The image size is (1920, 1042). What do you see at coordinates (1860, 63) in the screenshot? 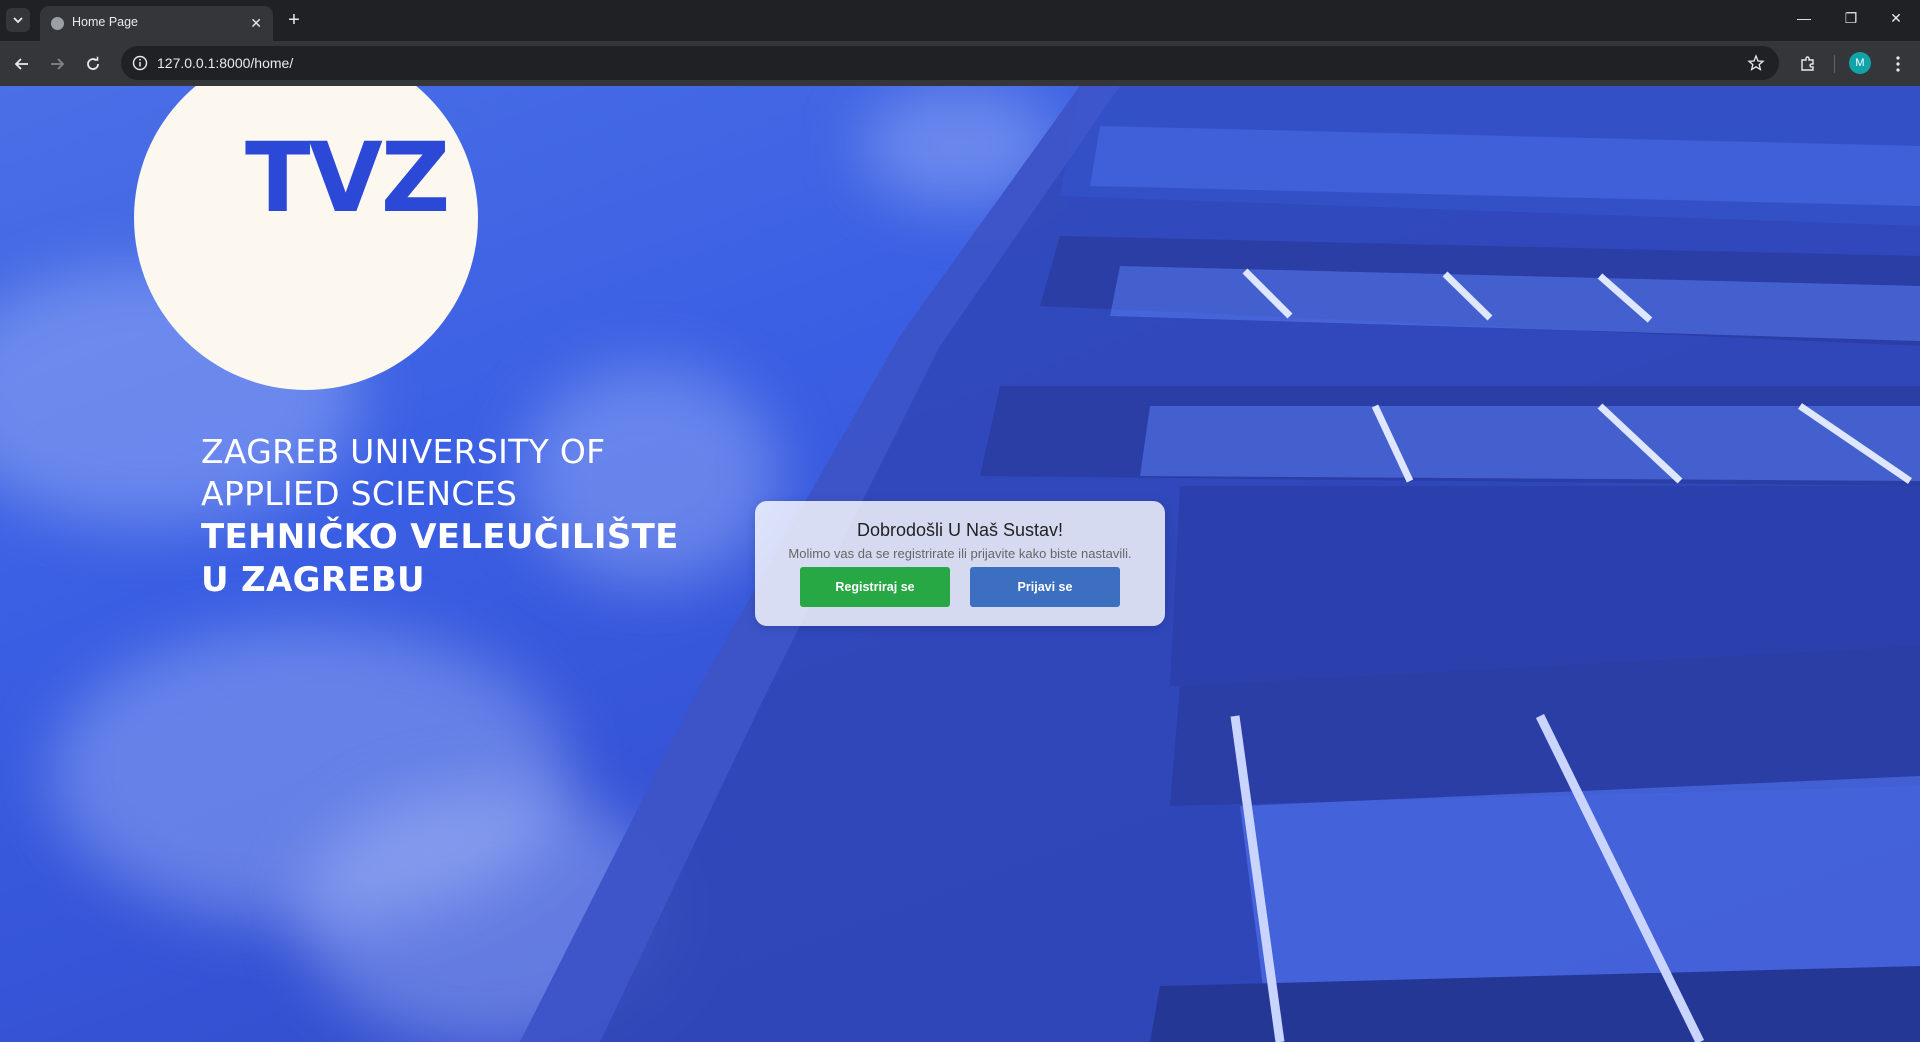
I see `profile-avatar: M` at bounding box center [1860, 63].